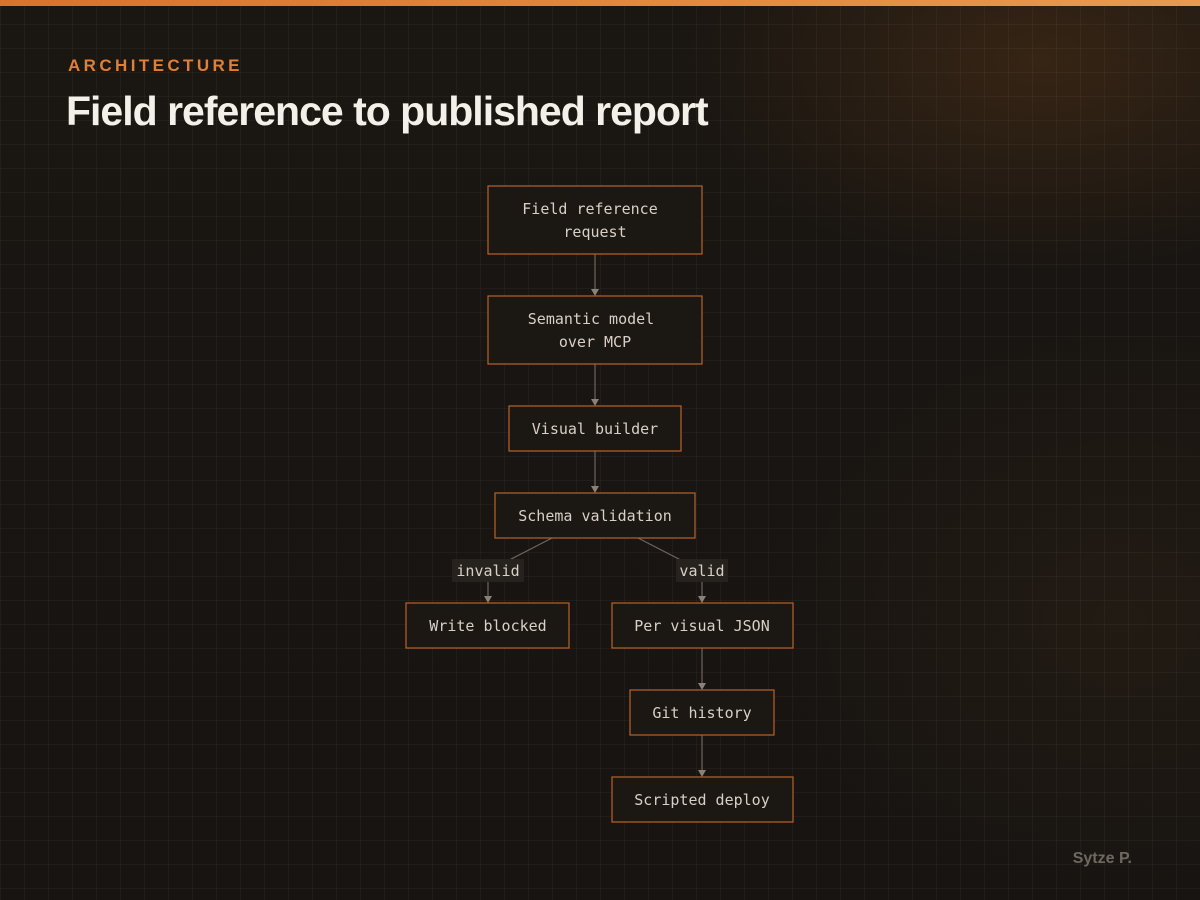 This screenshot has height=900, width=1200. What do you see at coordinates (1102, 858) in the screenshot?
I see `author-credit: Sytze P.` at bounding box center [1102, 858].